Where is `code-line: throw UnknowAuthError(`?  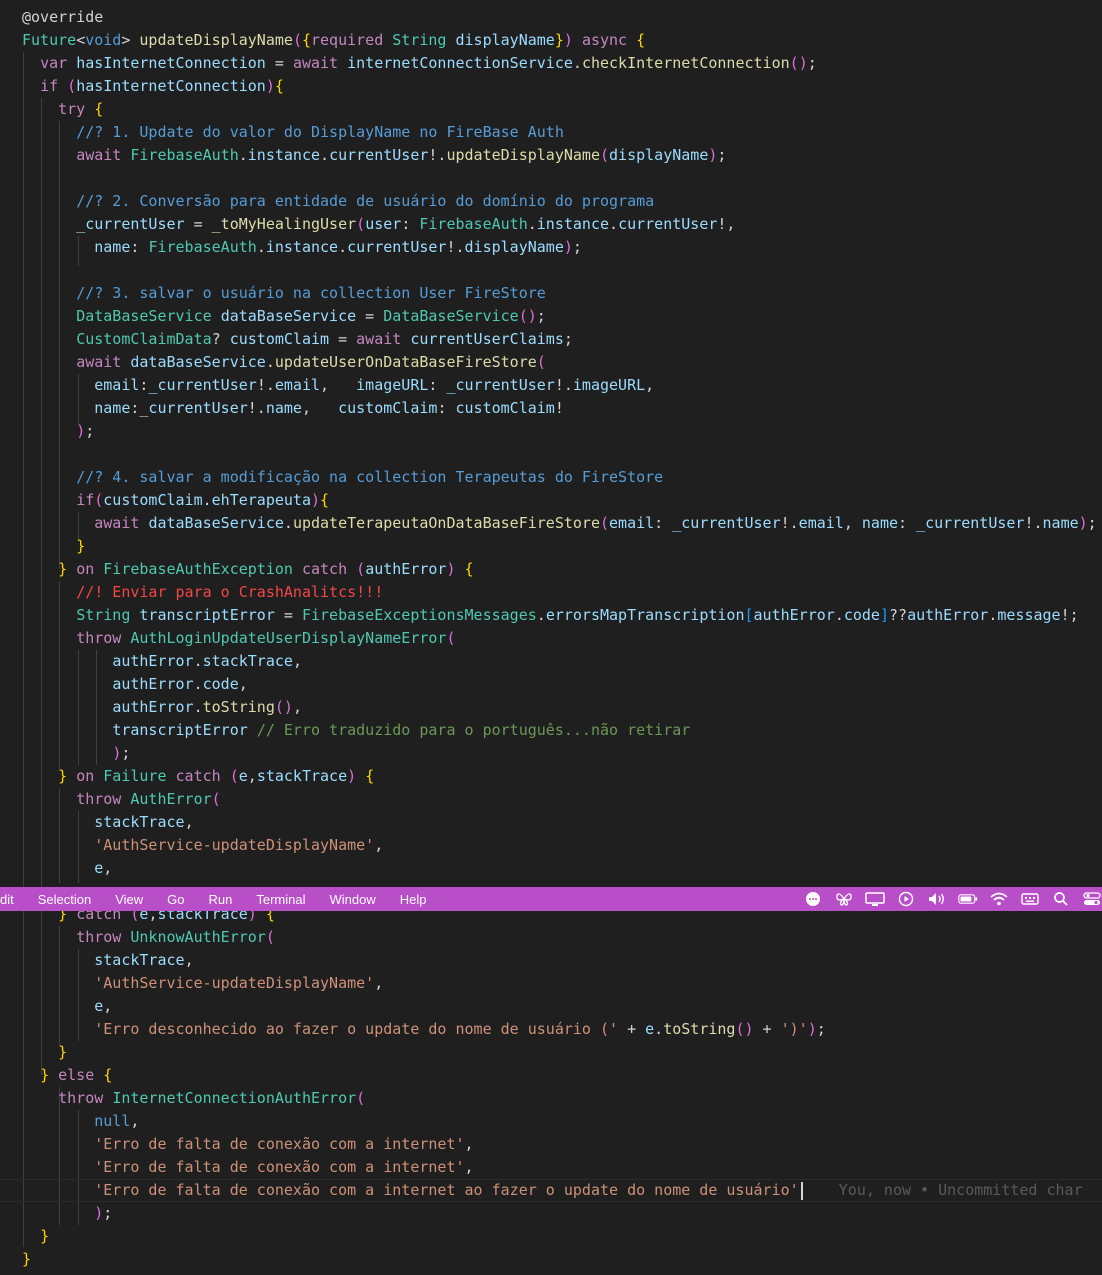 code-line: throw UnknowAuthError( is located at coordinates (562, 937).